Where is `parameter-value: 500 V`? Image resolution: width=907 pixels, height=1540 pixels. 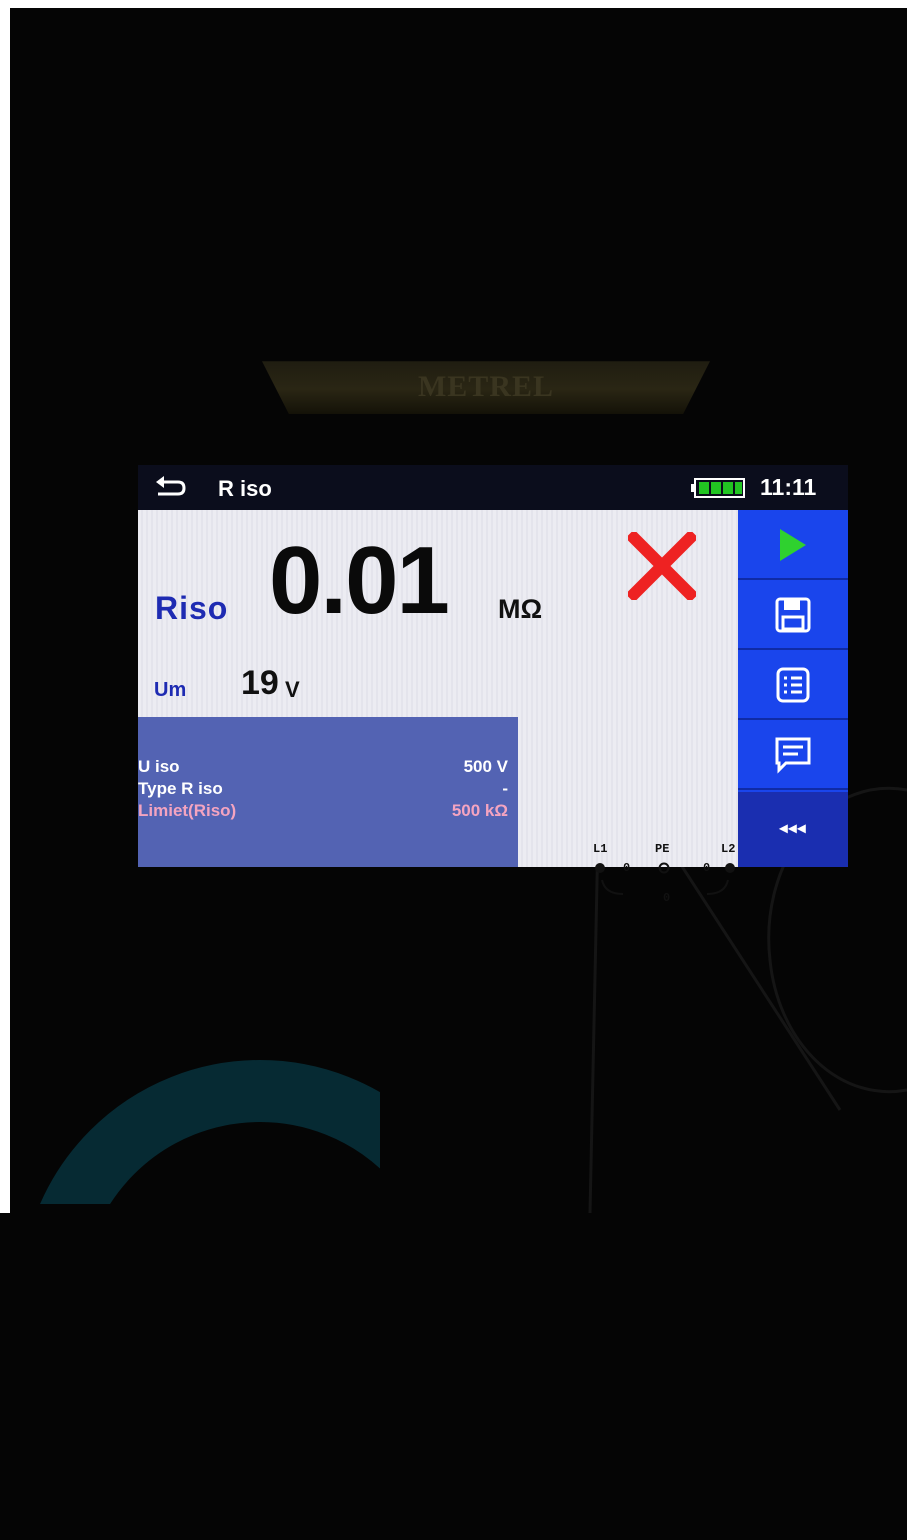
parameter-value: 500 V is located at coordinates (485, 766).